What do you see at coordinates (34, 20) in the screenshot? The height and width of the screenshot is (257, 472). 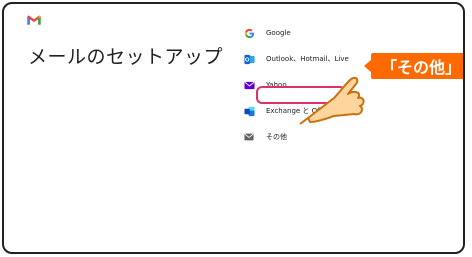 I see `gmail-logo-icon` at bounding box center [34, 20].